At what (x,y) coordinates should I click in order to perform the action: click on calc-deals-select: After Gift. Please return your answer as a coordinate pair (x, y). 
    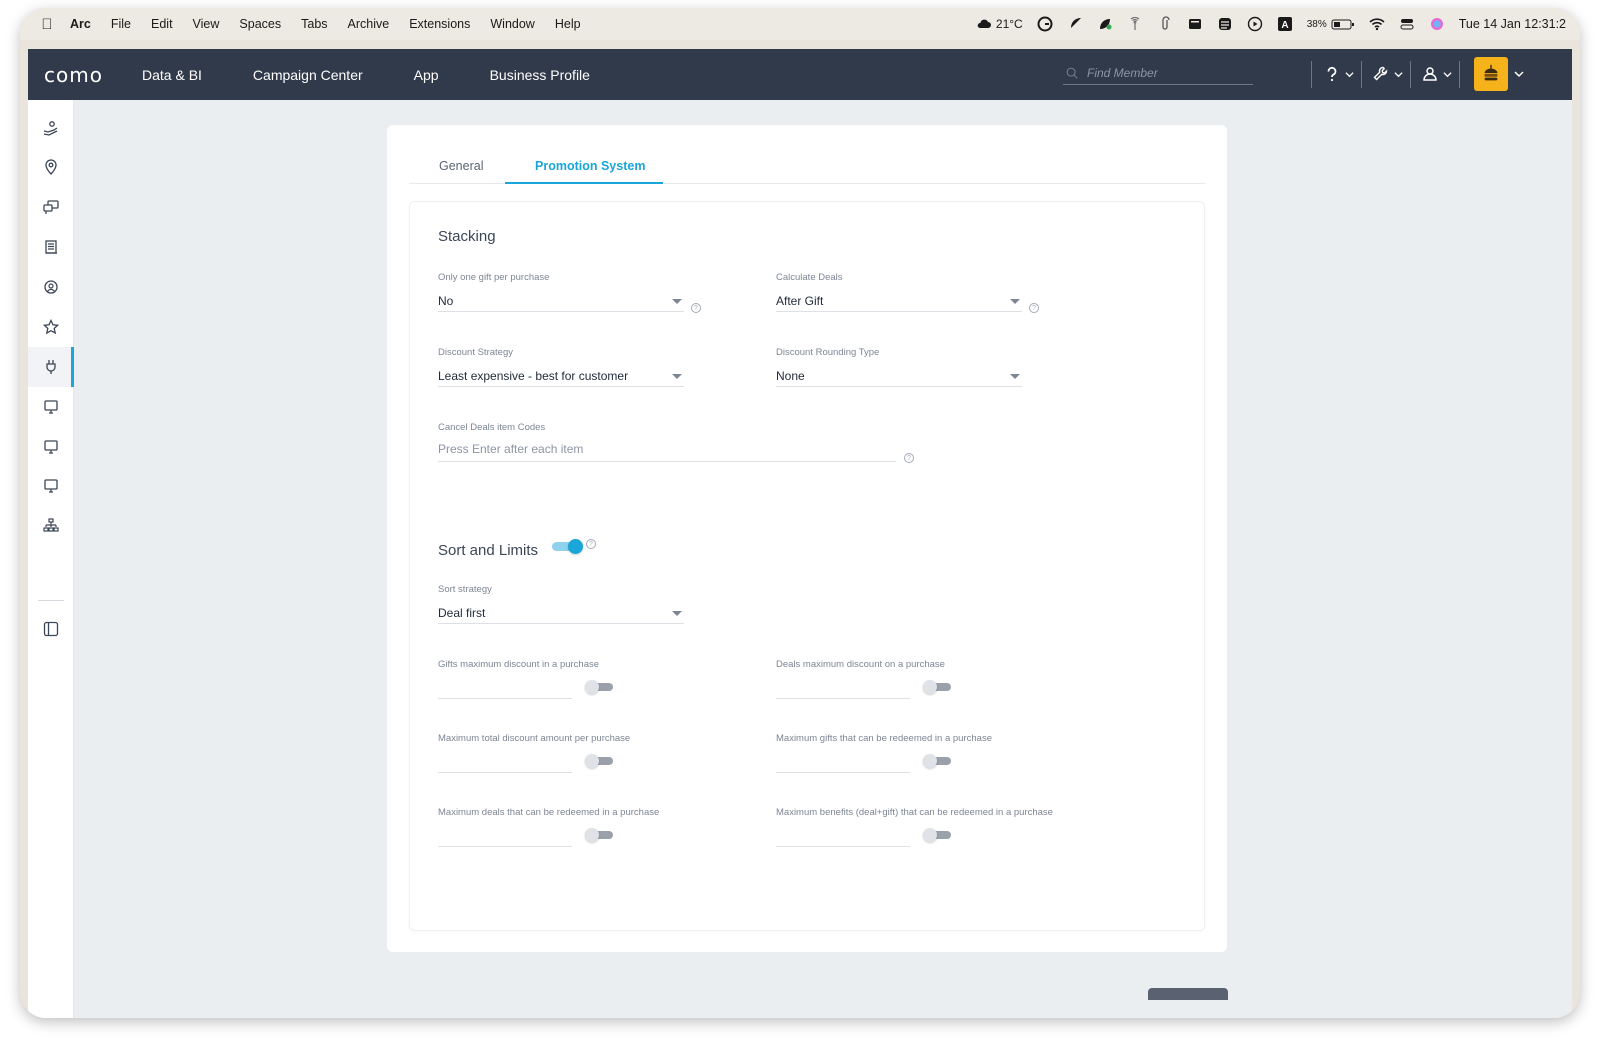
    Looking at the image, I should click on (899, 301).